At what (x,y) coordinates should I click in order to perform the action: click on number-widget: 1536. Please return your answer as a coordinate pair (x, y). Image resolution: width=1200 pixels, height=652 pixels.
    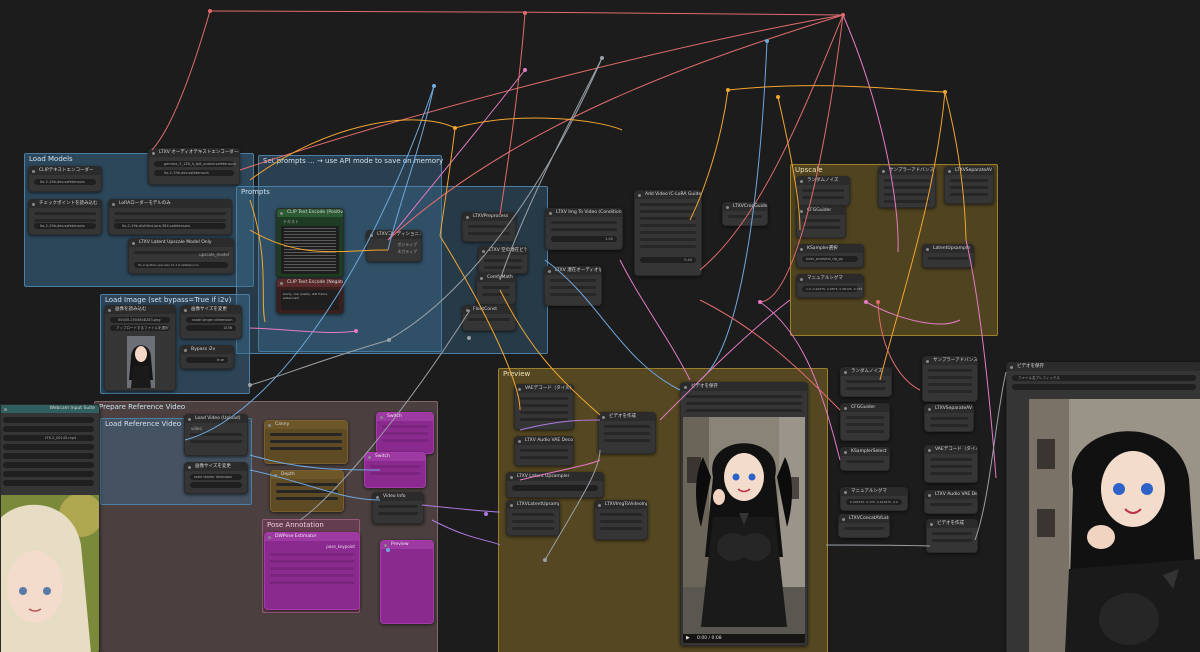
    Looking at the image, I should click on (211, 328).